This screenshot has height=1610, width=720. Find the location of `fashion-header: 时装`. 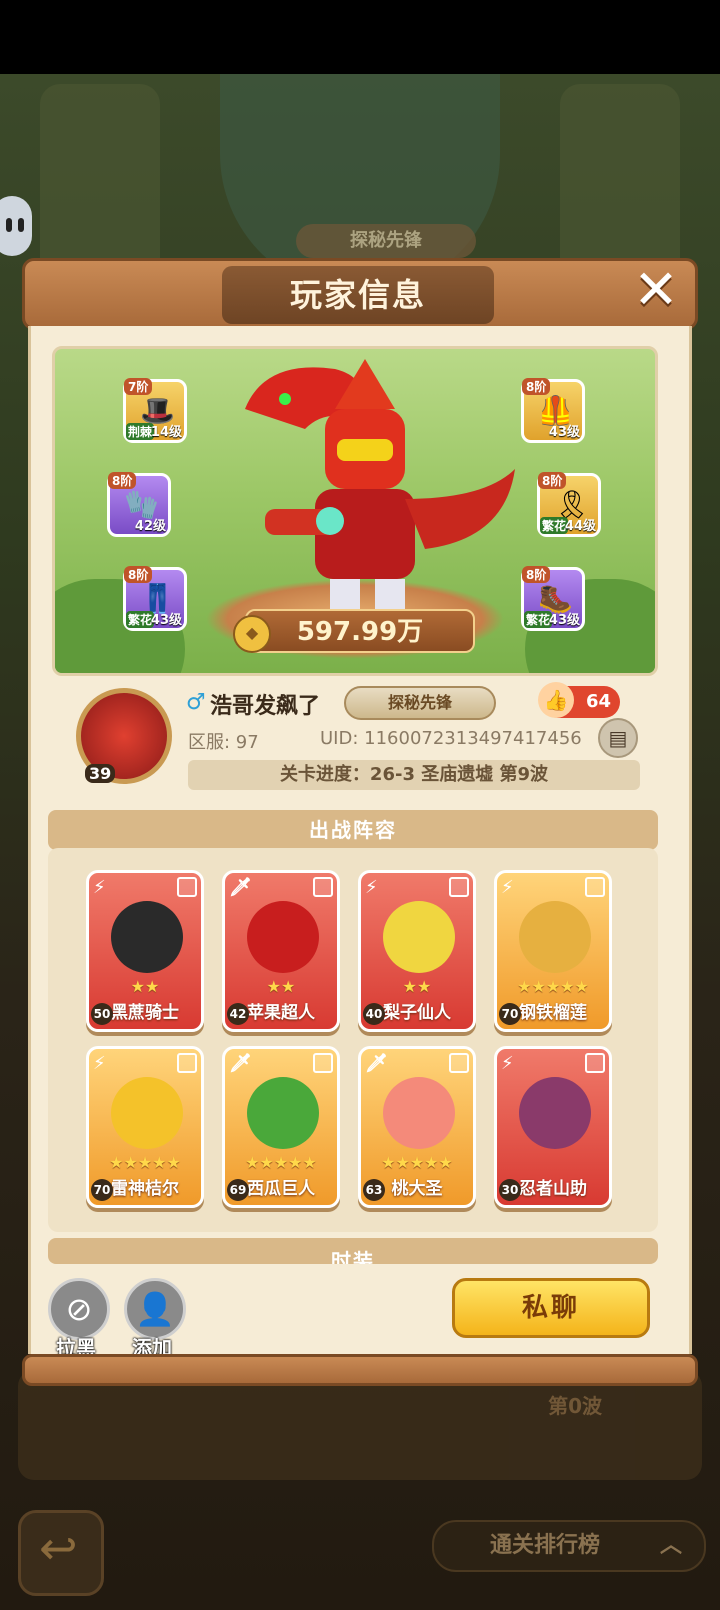

fashion-header: 时装 is located at coordinates (353, 1251).